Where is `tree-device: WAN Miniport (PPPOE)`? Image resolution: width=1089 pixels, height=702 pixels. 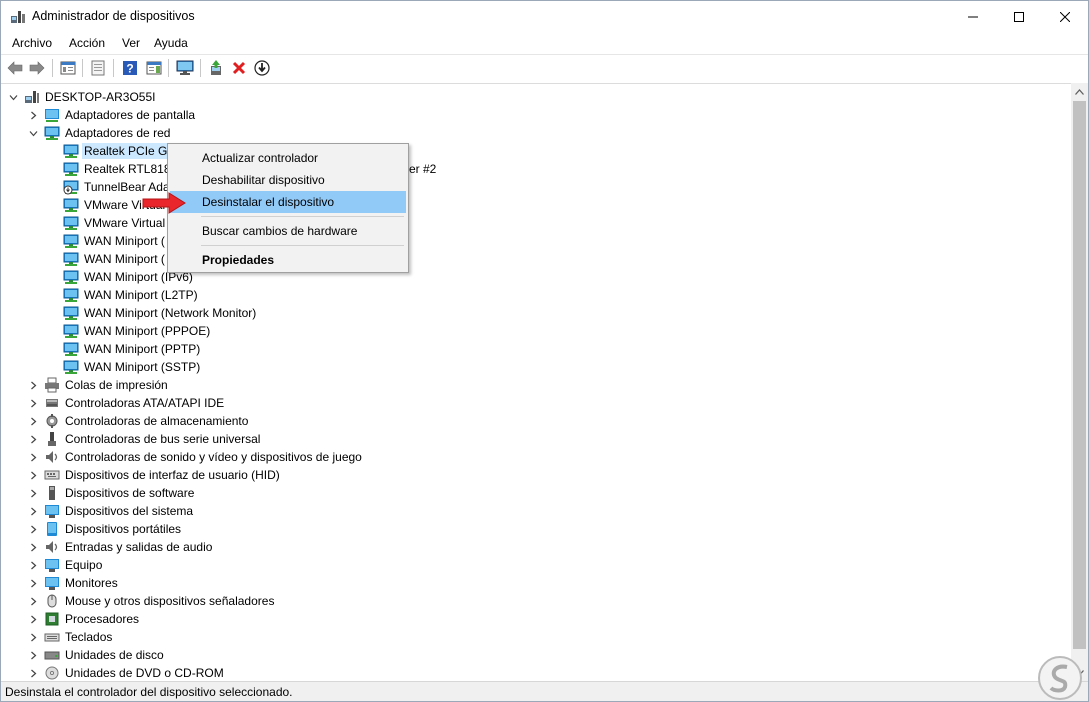
tree-device: WAN Miniport (PPPOE) is located at coordinates (129, 331).